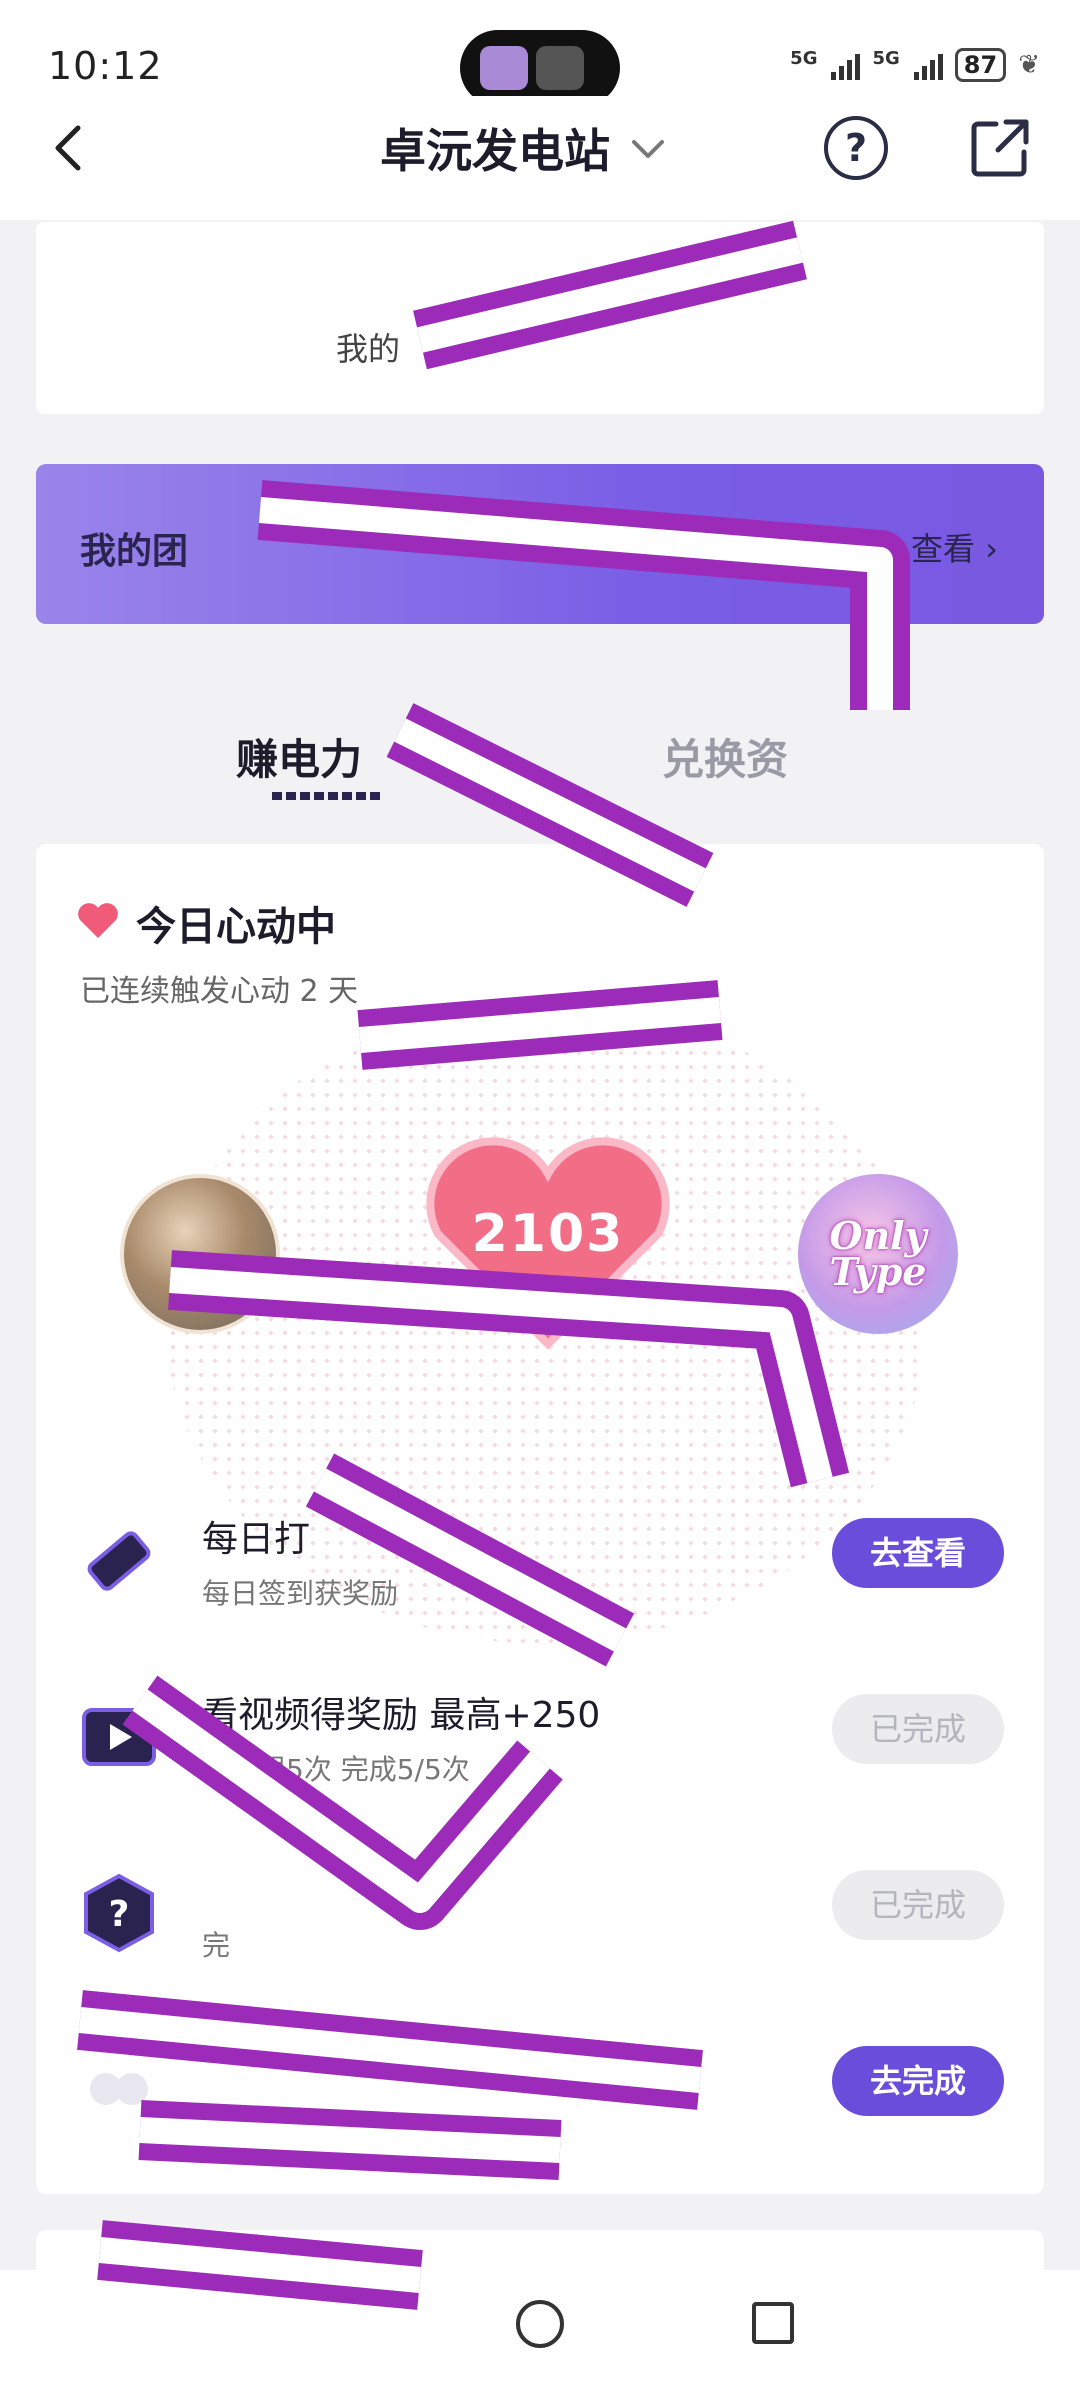 Image resolution: width=1080 pixels, height=2386 pixels. I want to click on heart-section-subtitle: 已连续触发心动 2 天, so click(219, 991).